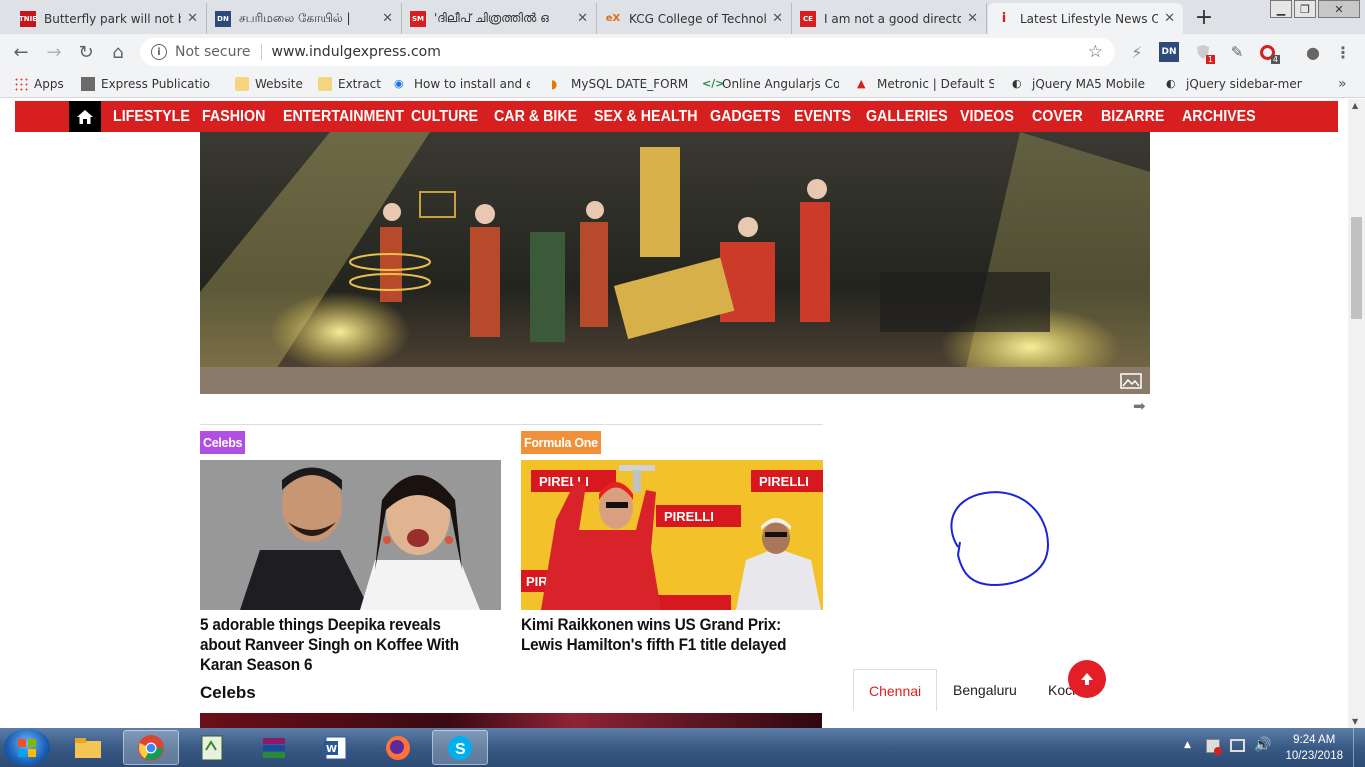 Image resolution: width=1365 pixels, height=767 pixels. Describe the element at coordinates (212, 747) in the screenshot. I see `notepad-taskbar-button` at that location.